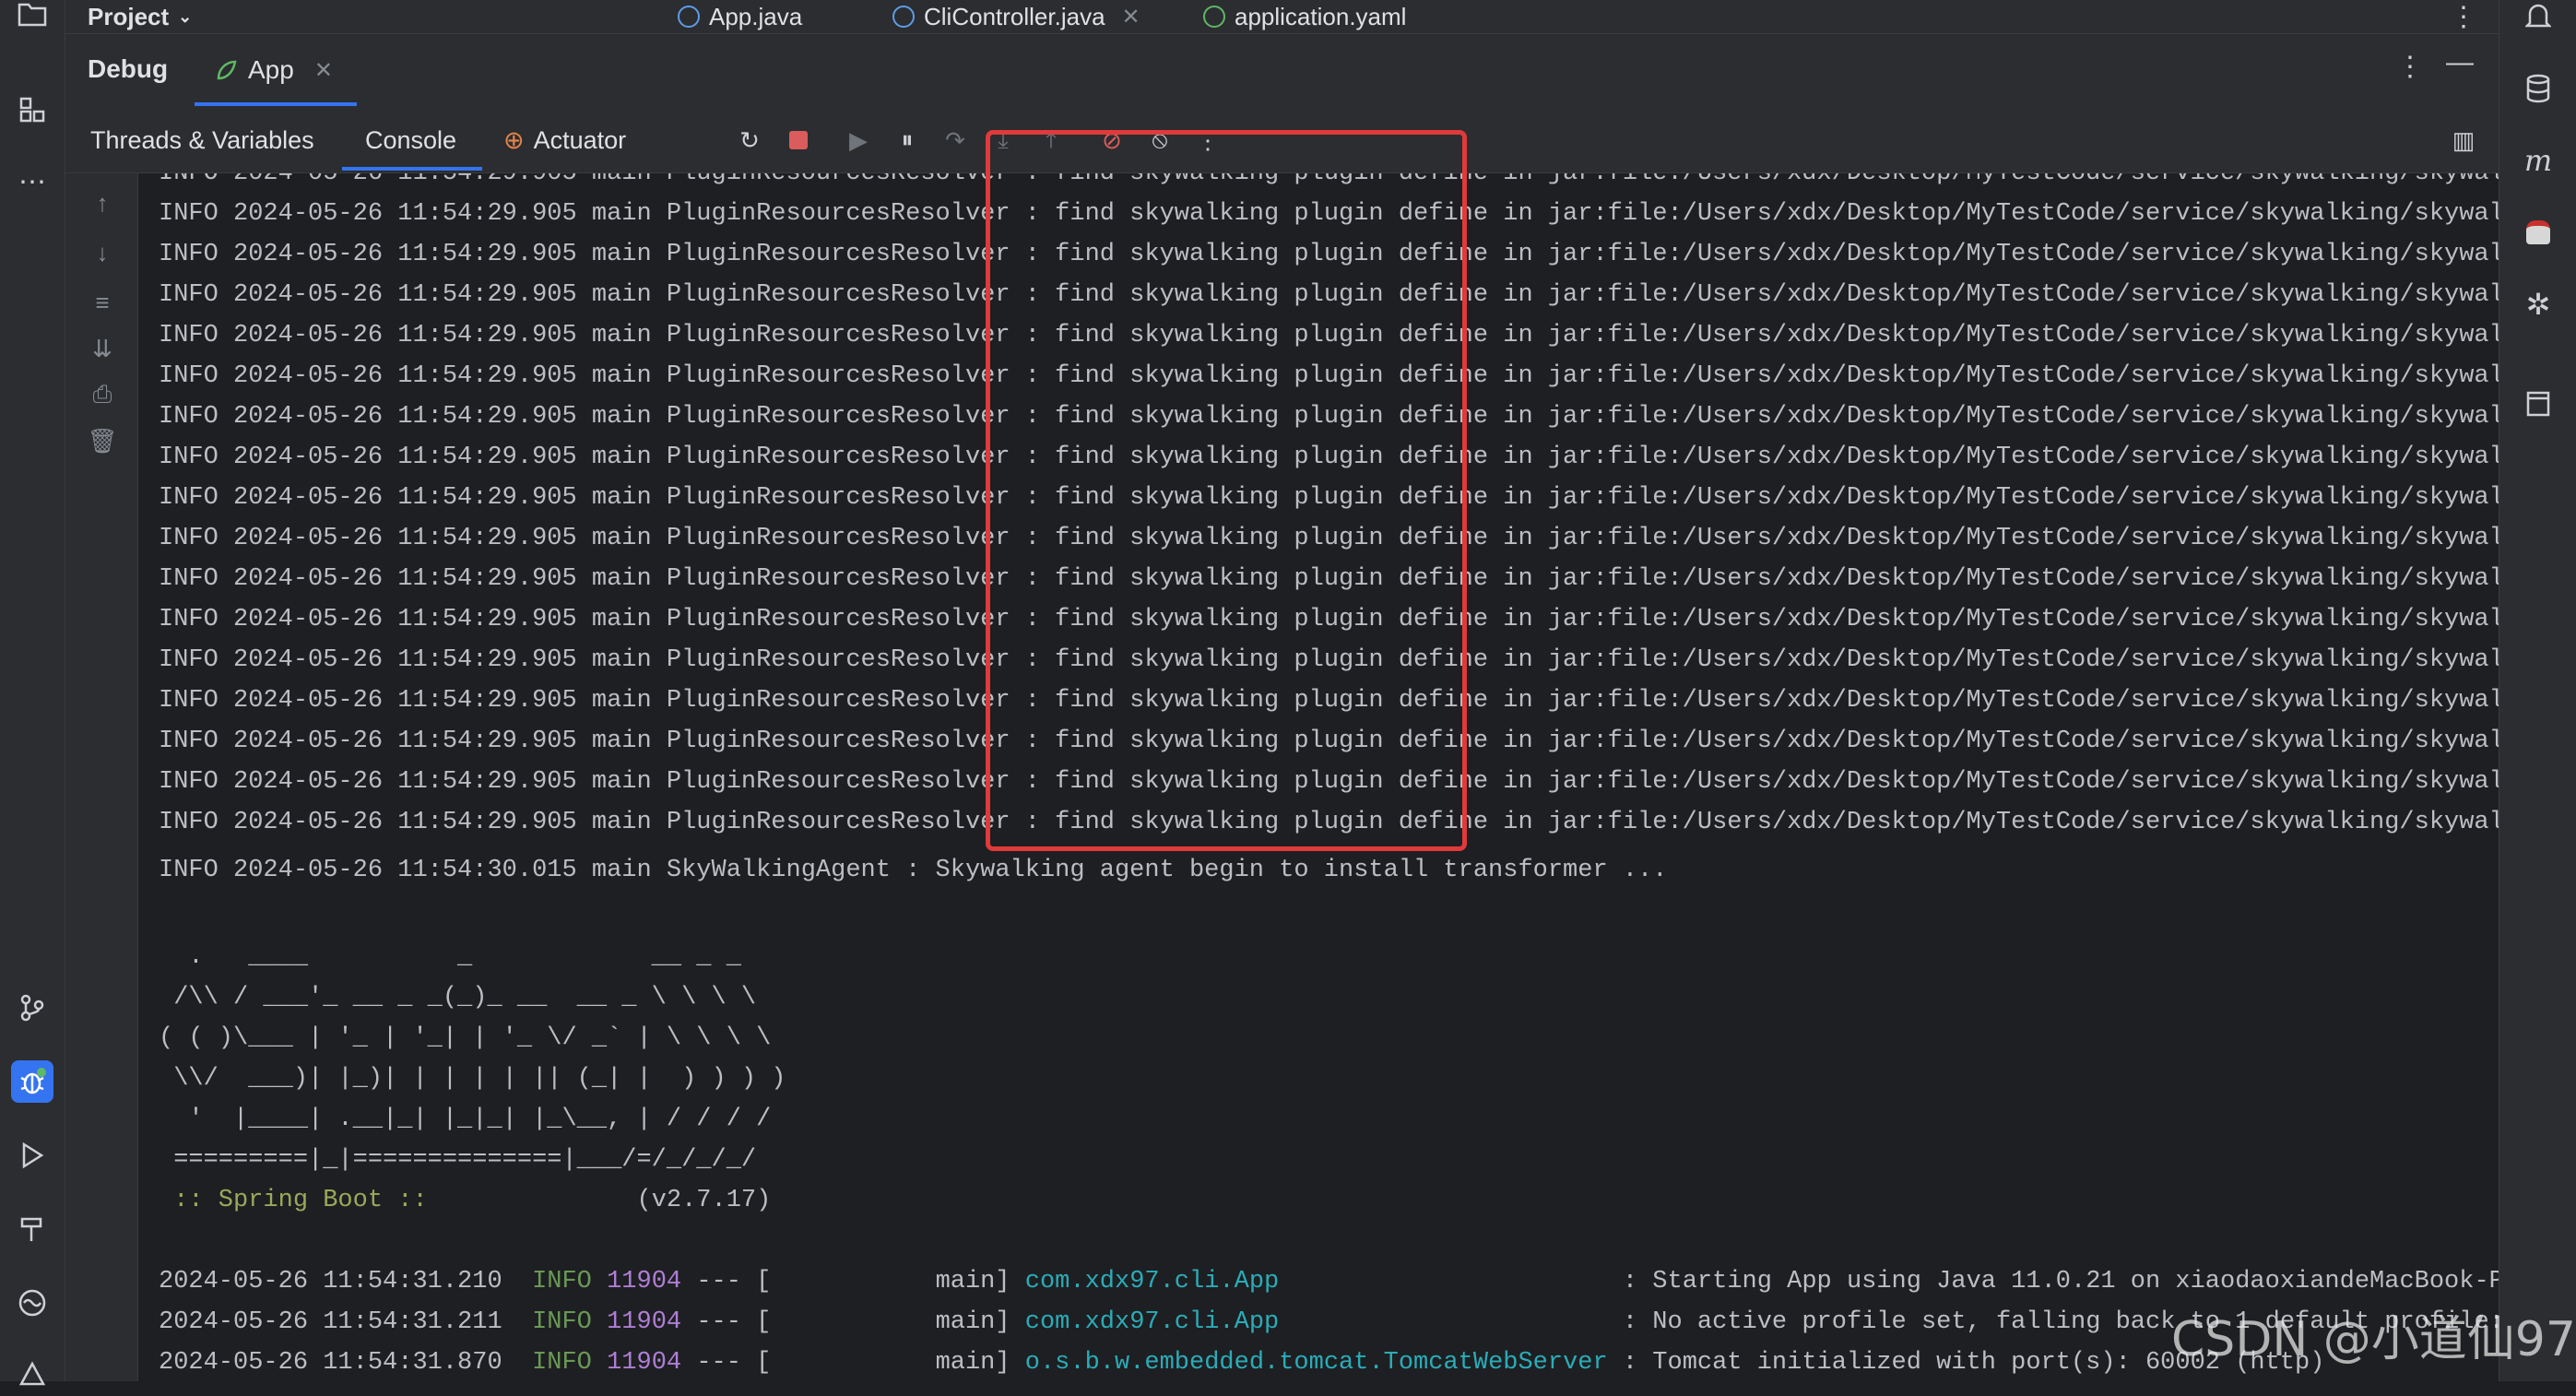  I want to click on debug-config-tab: App ✕, so click(273, 70).